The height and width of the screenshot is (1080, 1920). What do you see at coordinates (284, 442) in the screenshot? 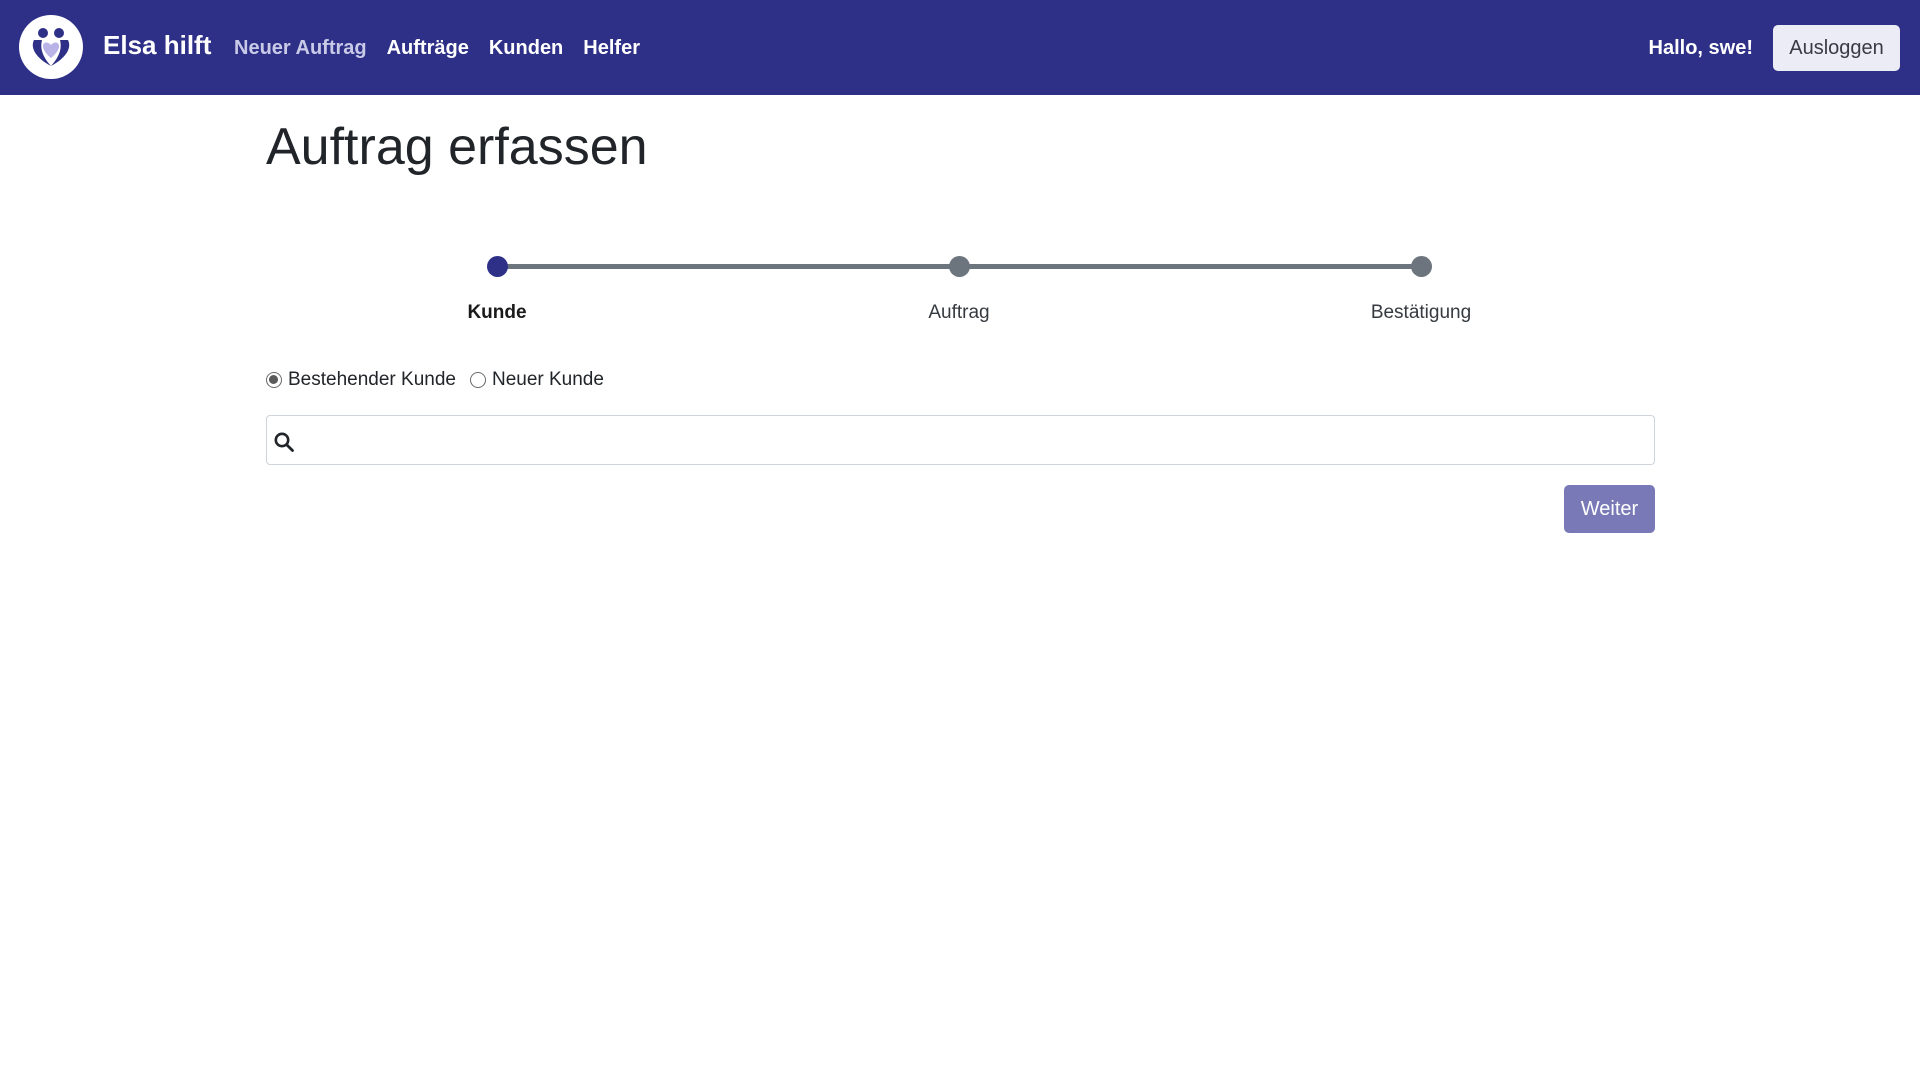
I see `search-icon` at bounding box center [284, 442].